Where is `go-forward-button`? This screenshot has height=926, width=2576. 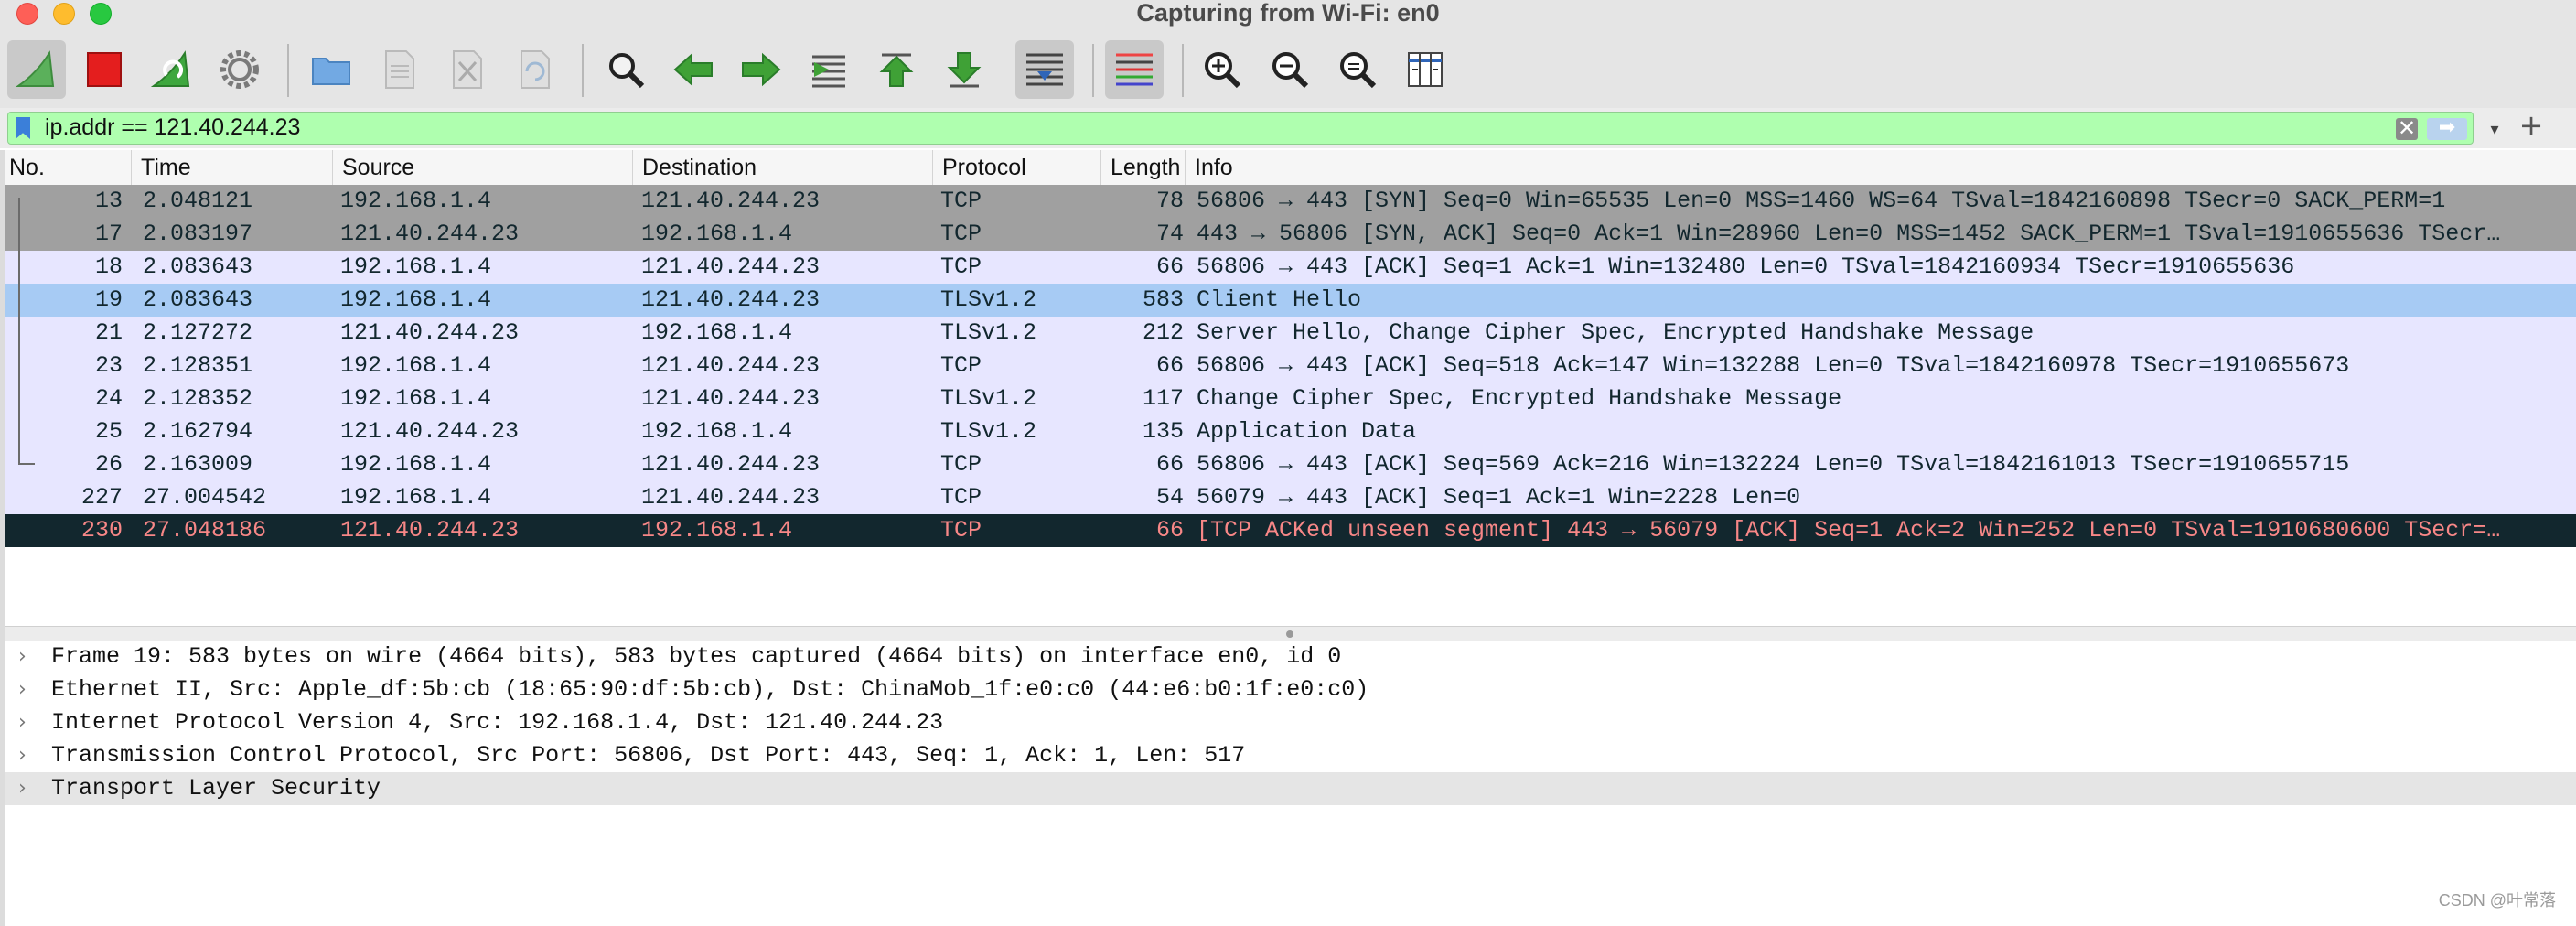
go-forward-button is located at coordinates (761, 69).